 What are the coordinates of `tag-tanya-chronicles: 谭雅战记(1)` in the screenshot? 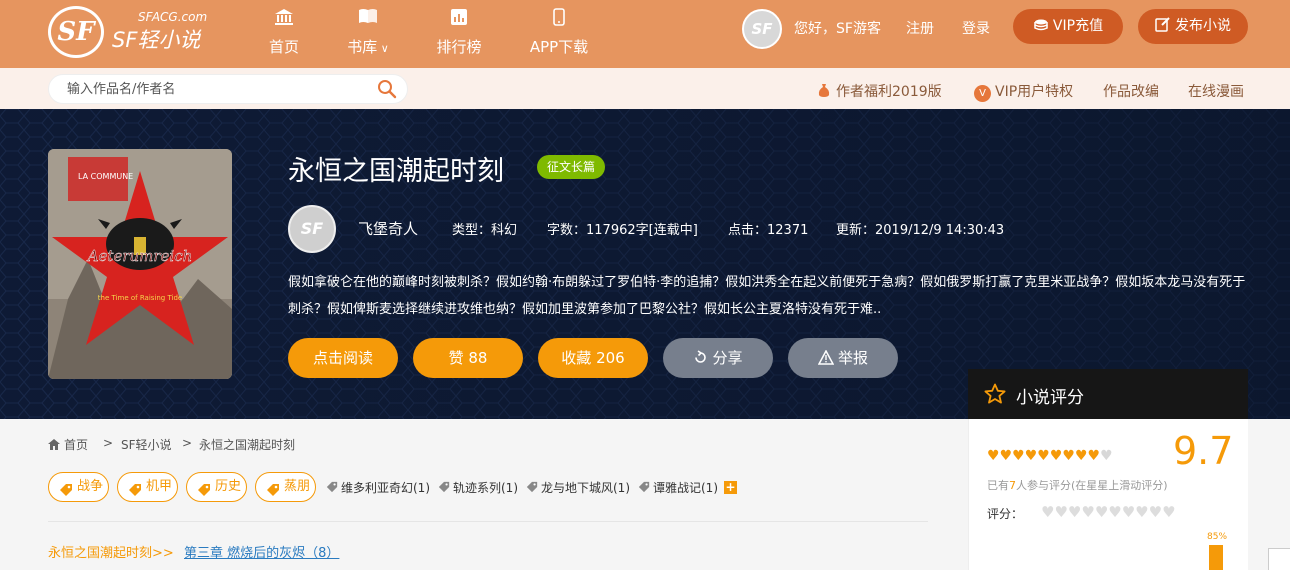 It's located at (678, 487).